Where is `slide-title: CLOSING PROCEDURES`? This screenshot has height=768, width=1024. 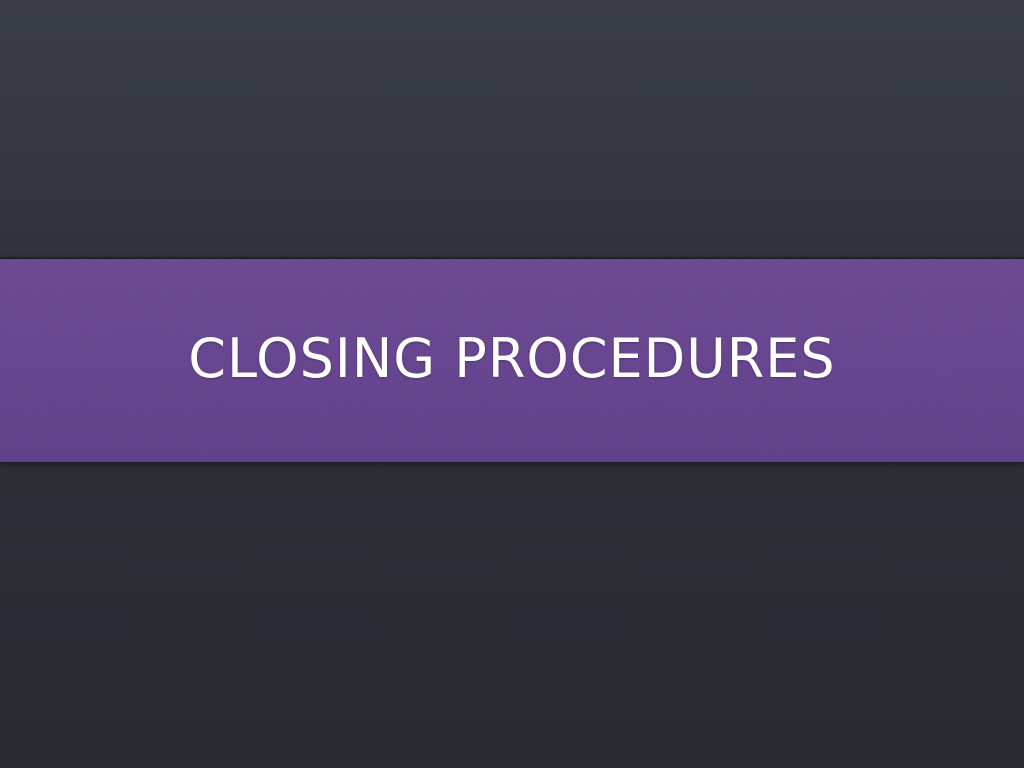 slide-title: CLOSING PROCEDURES is located at coordinates (512, 358).